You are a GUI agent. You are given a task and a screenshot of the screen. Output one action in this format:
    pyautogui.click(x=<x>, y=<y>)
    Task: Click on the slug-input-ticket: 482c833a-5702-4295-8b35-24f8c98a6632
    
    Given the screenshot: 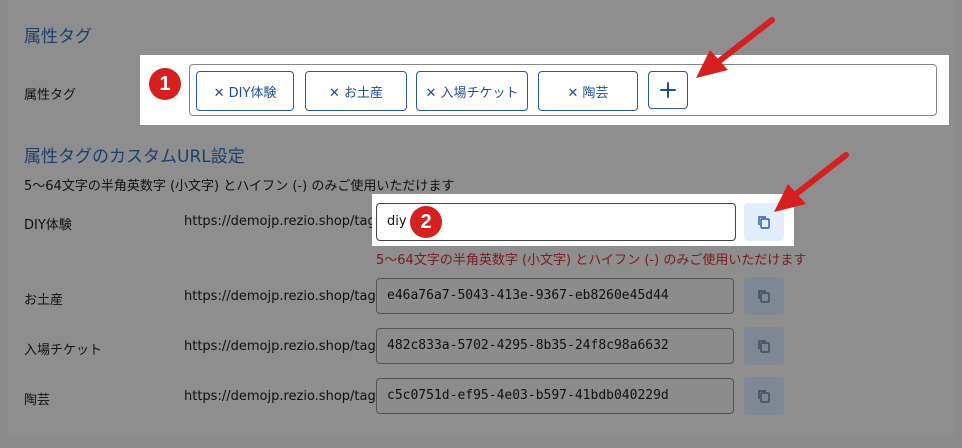 What is the action you would take?
    pyautogui.click(x=555, y=346)
    